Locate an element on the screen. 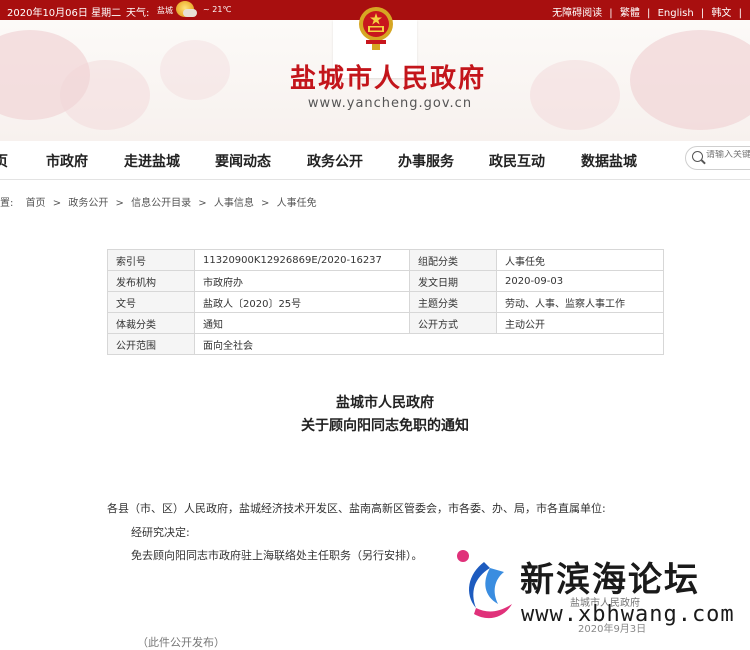 This screenshot has height=650, width=750. top-links: 无障碍阅读 | 繁體 | English | 韩文 | is located at coordinates (647, 11).